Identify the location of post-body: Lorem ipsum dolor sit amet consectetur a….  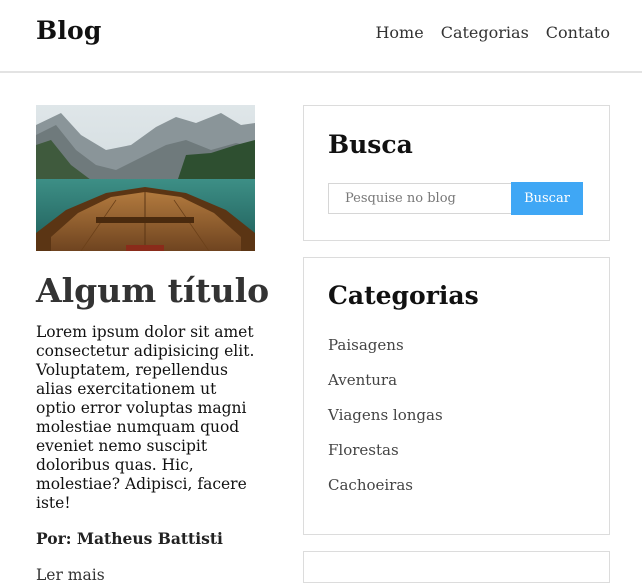
(145, 417).